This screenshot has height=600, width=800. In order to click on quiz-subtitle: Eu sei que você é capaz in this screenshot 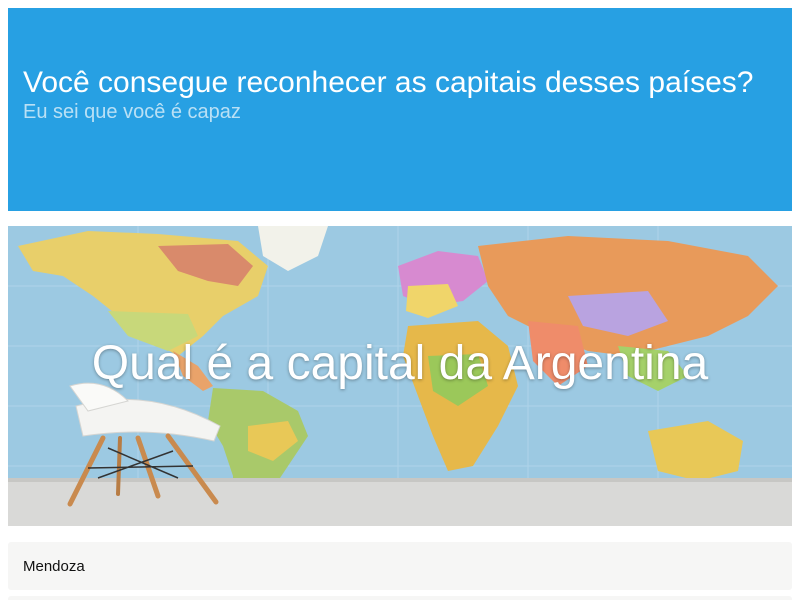, I will do `click(132, 112)`.